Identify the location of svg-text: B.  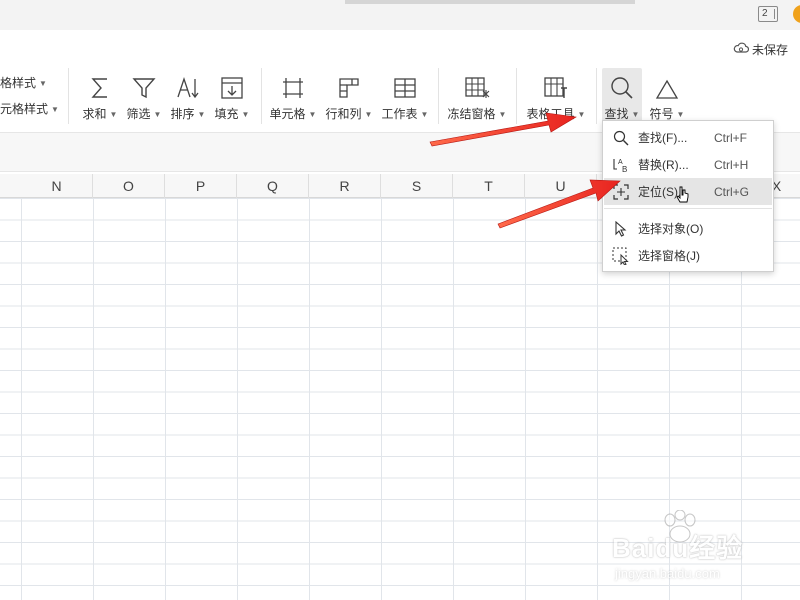
(624, 169).